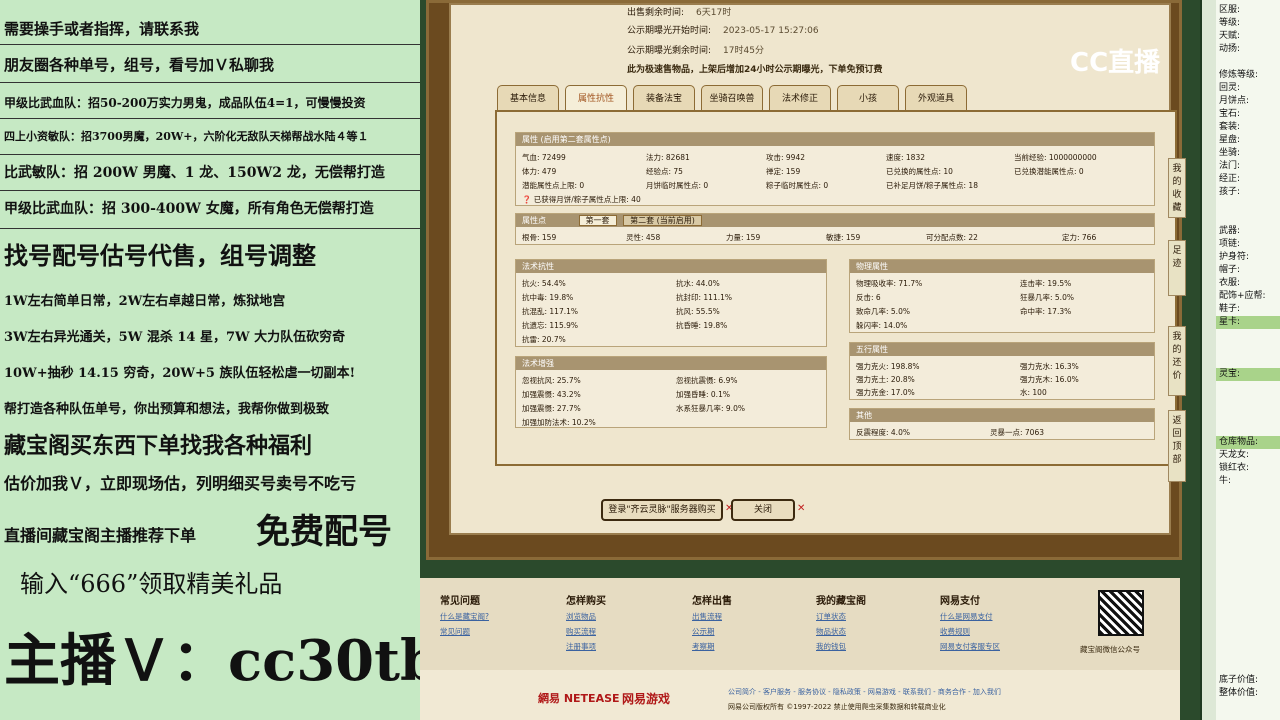 The width and height of the screenshot is (1280, 720). I want to click on summary-row: 底子价值:, so click(1239, 680).